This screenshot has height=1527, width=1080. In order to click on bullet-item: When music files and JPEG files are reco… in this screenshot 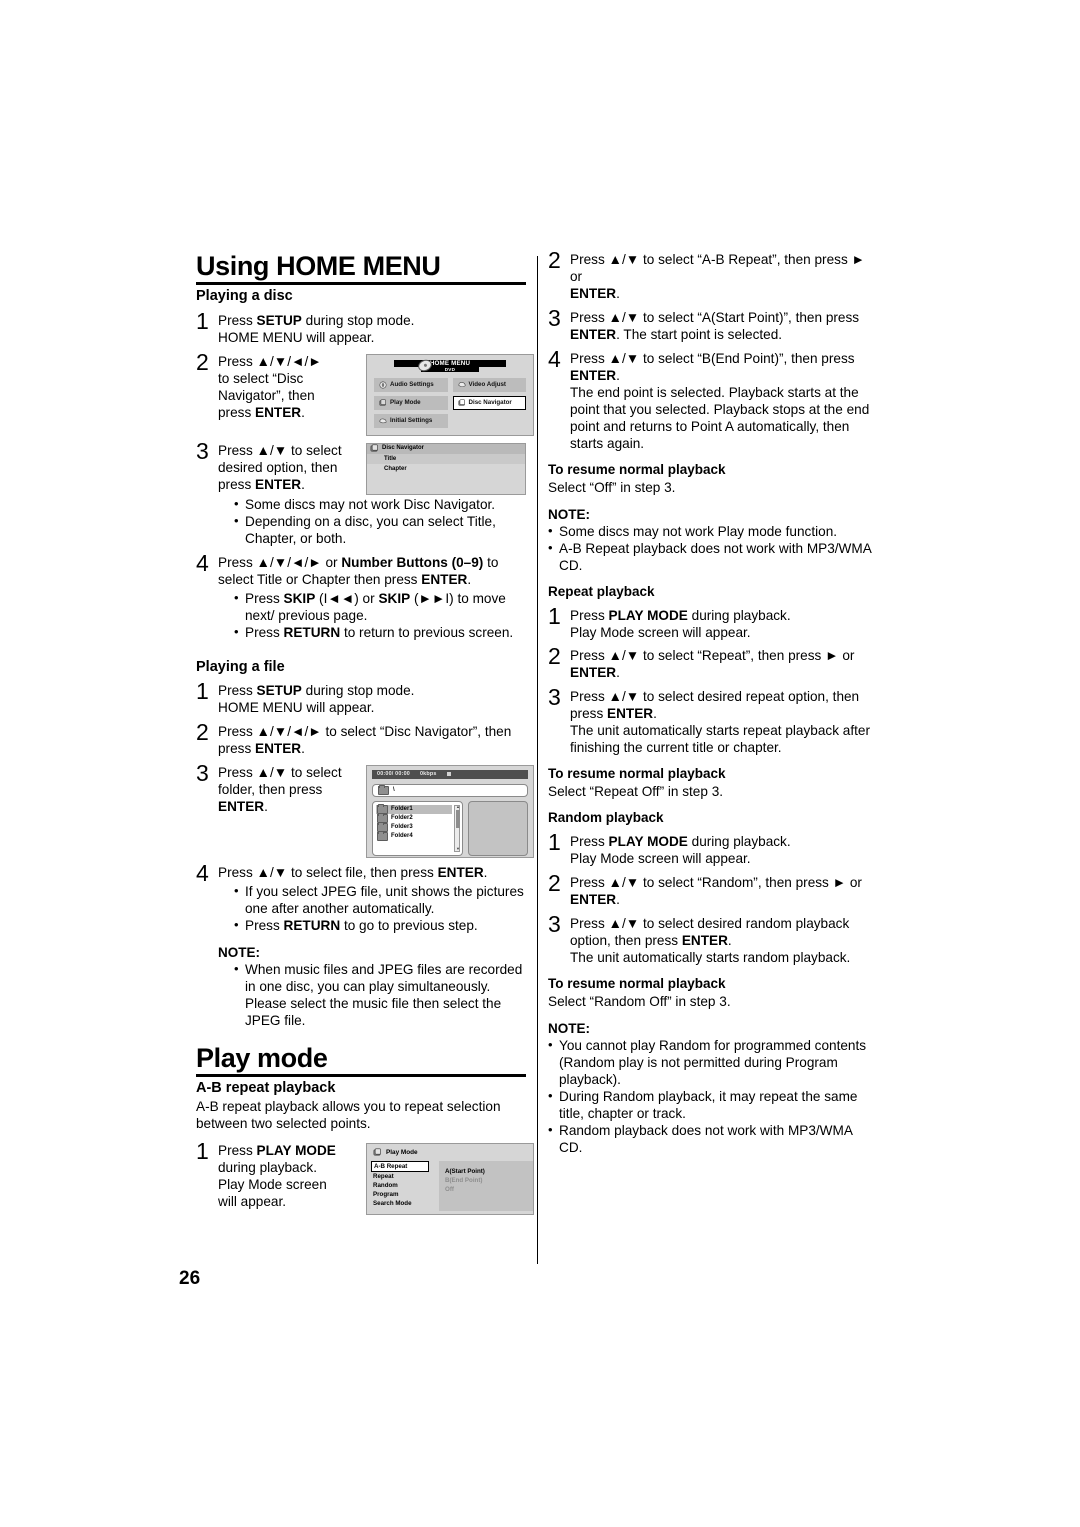, I will do `click(380, 995)`.